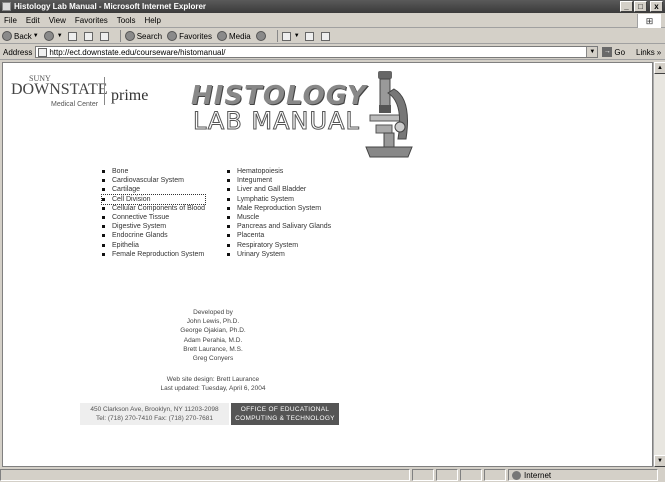  Describe the element at coordinates (33, 20) in the screenshot. I see `menu-edit: Edit` at that location.